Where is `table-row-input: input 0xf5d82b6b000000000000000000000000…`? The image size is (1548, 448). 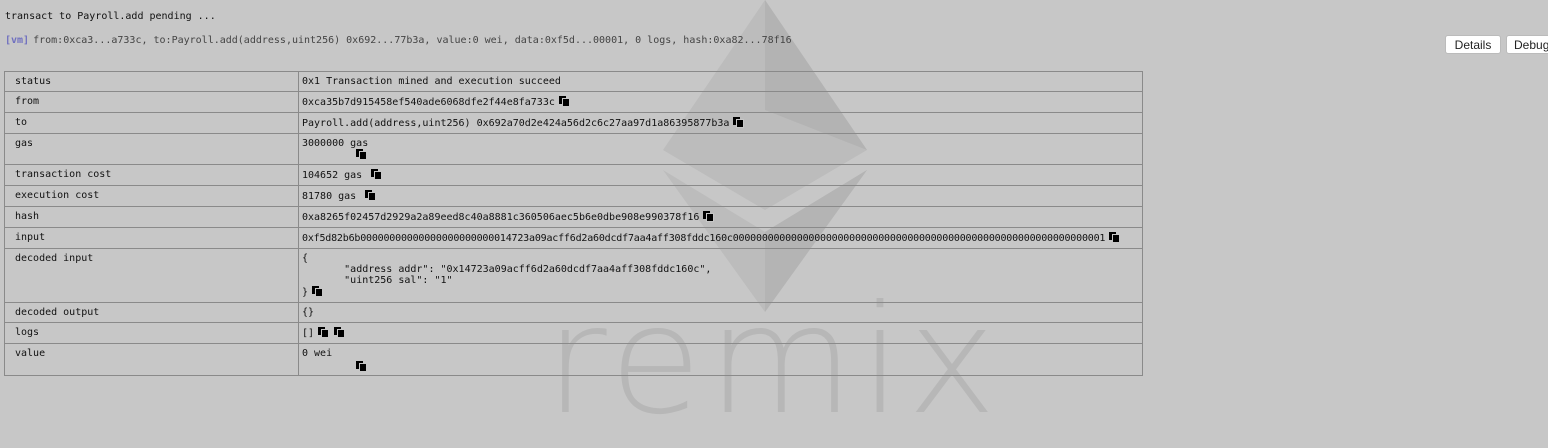 table-row-input: input 0xf5d82b6b000000000000000000000000… is located at coordinates (573, 238).